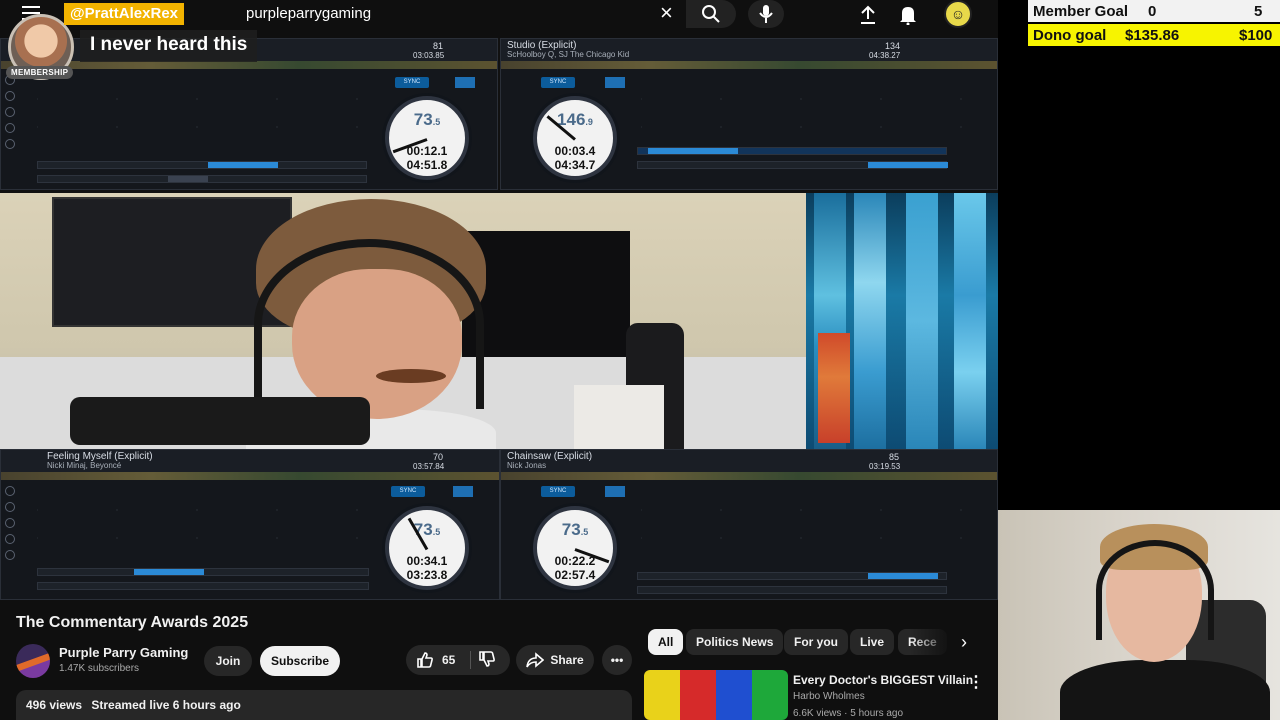 Image resolution: width=1280 pixels, height=720 pixels. What do you see at coordinates (427, 575) in the screenshot?
I see `jog-remaining: 03:23.8` at bounding box center [427, 575].